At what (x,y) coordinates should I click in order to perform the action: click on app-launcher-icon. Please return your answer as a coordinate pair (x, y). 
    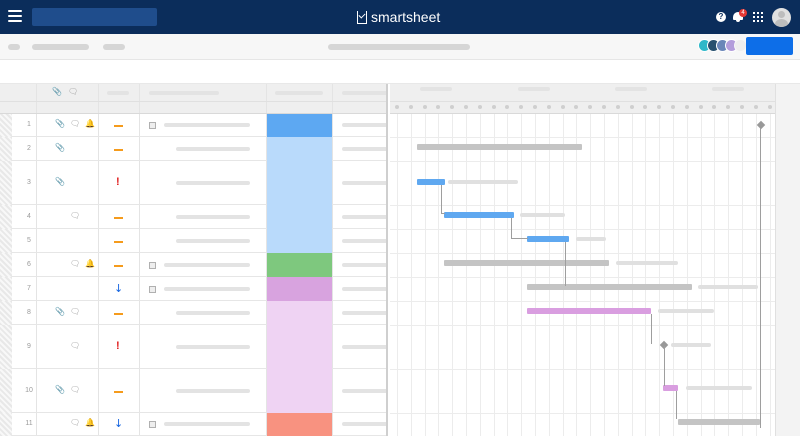
    Looking at the image, I should click on (758, 17).